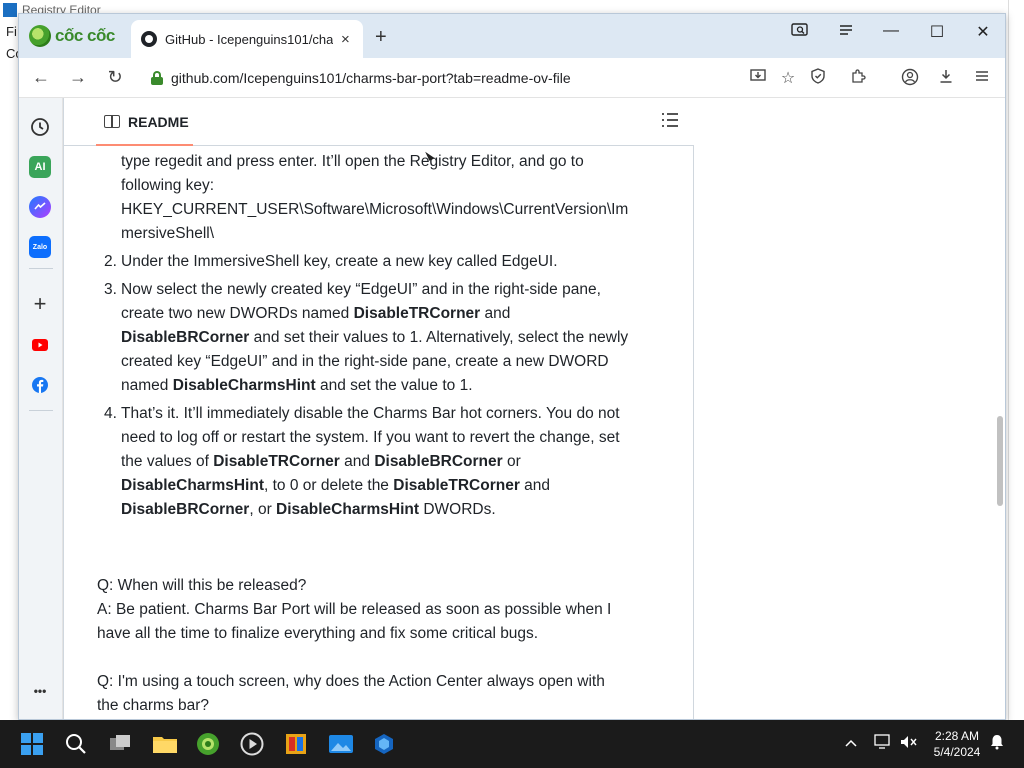 The width and height of the screenshot is (1024, 768). Describe the element at coordinates (164, 744) in the screenshot. I see `file-explorer-icon` at that location.